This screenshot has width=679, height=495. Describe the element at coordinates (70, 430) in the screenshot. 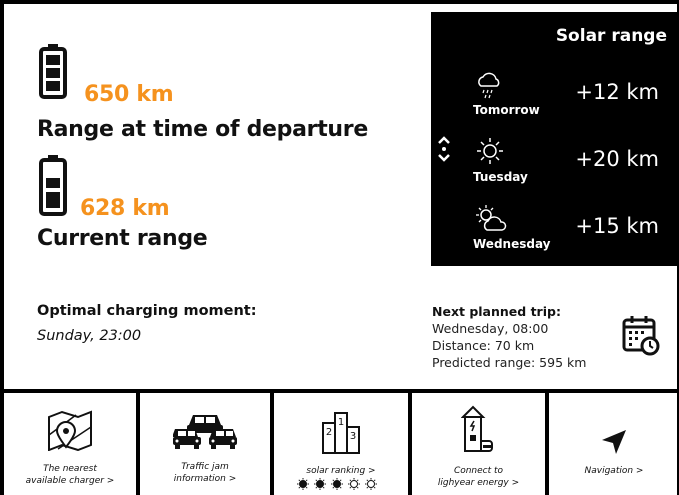

I see `map-pin-icon` at that location.